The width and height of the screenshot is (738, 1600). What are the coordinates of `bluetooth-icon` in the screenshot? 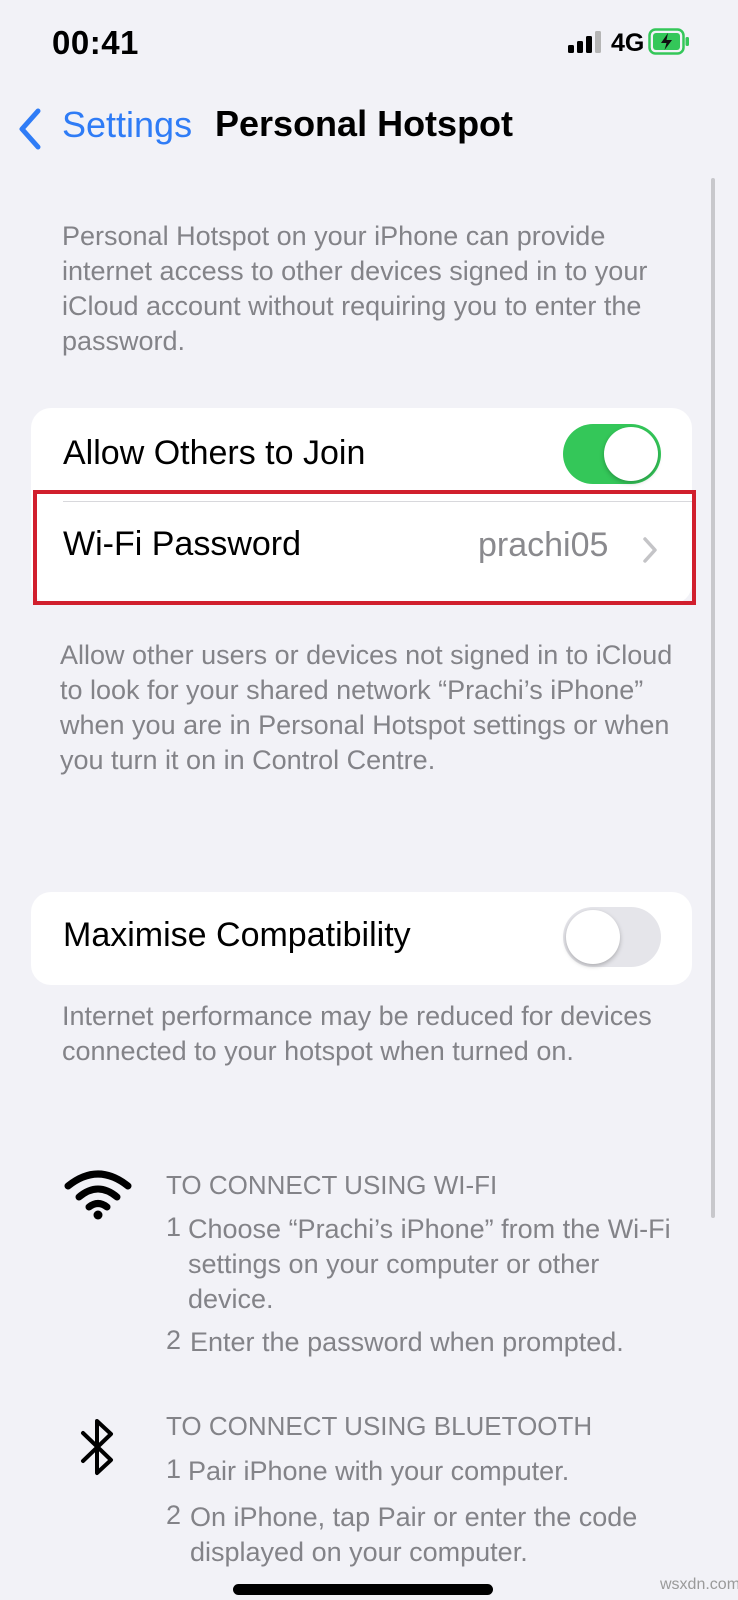 It's located at (98, 1447).